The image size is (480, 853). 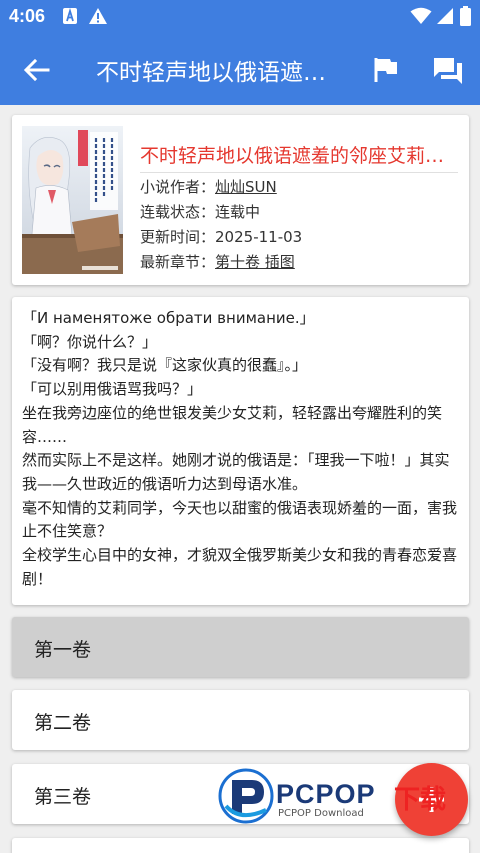 I want to click on status-time: 4:06, so click(x=27, y=16).